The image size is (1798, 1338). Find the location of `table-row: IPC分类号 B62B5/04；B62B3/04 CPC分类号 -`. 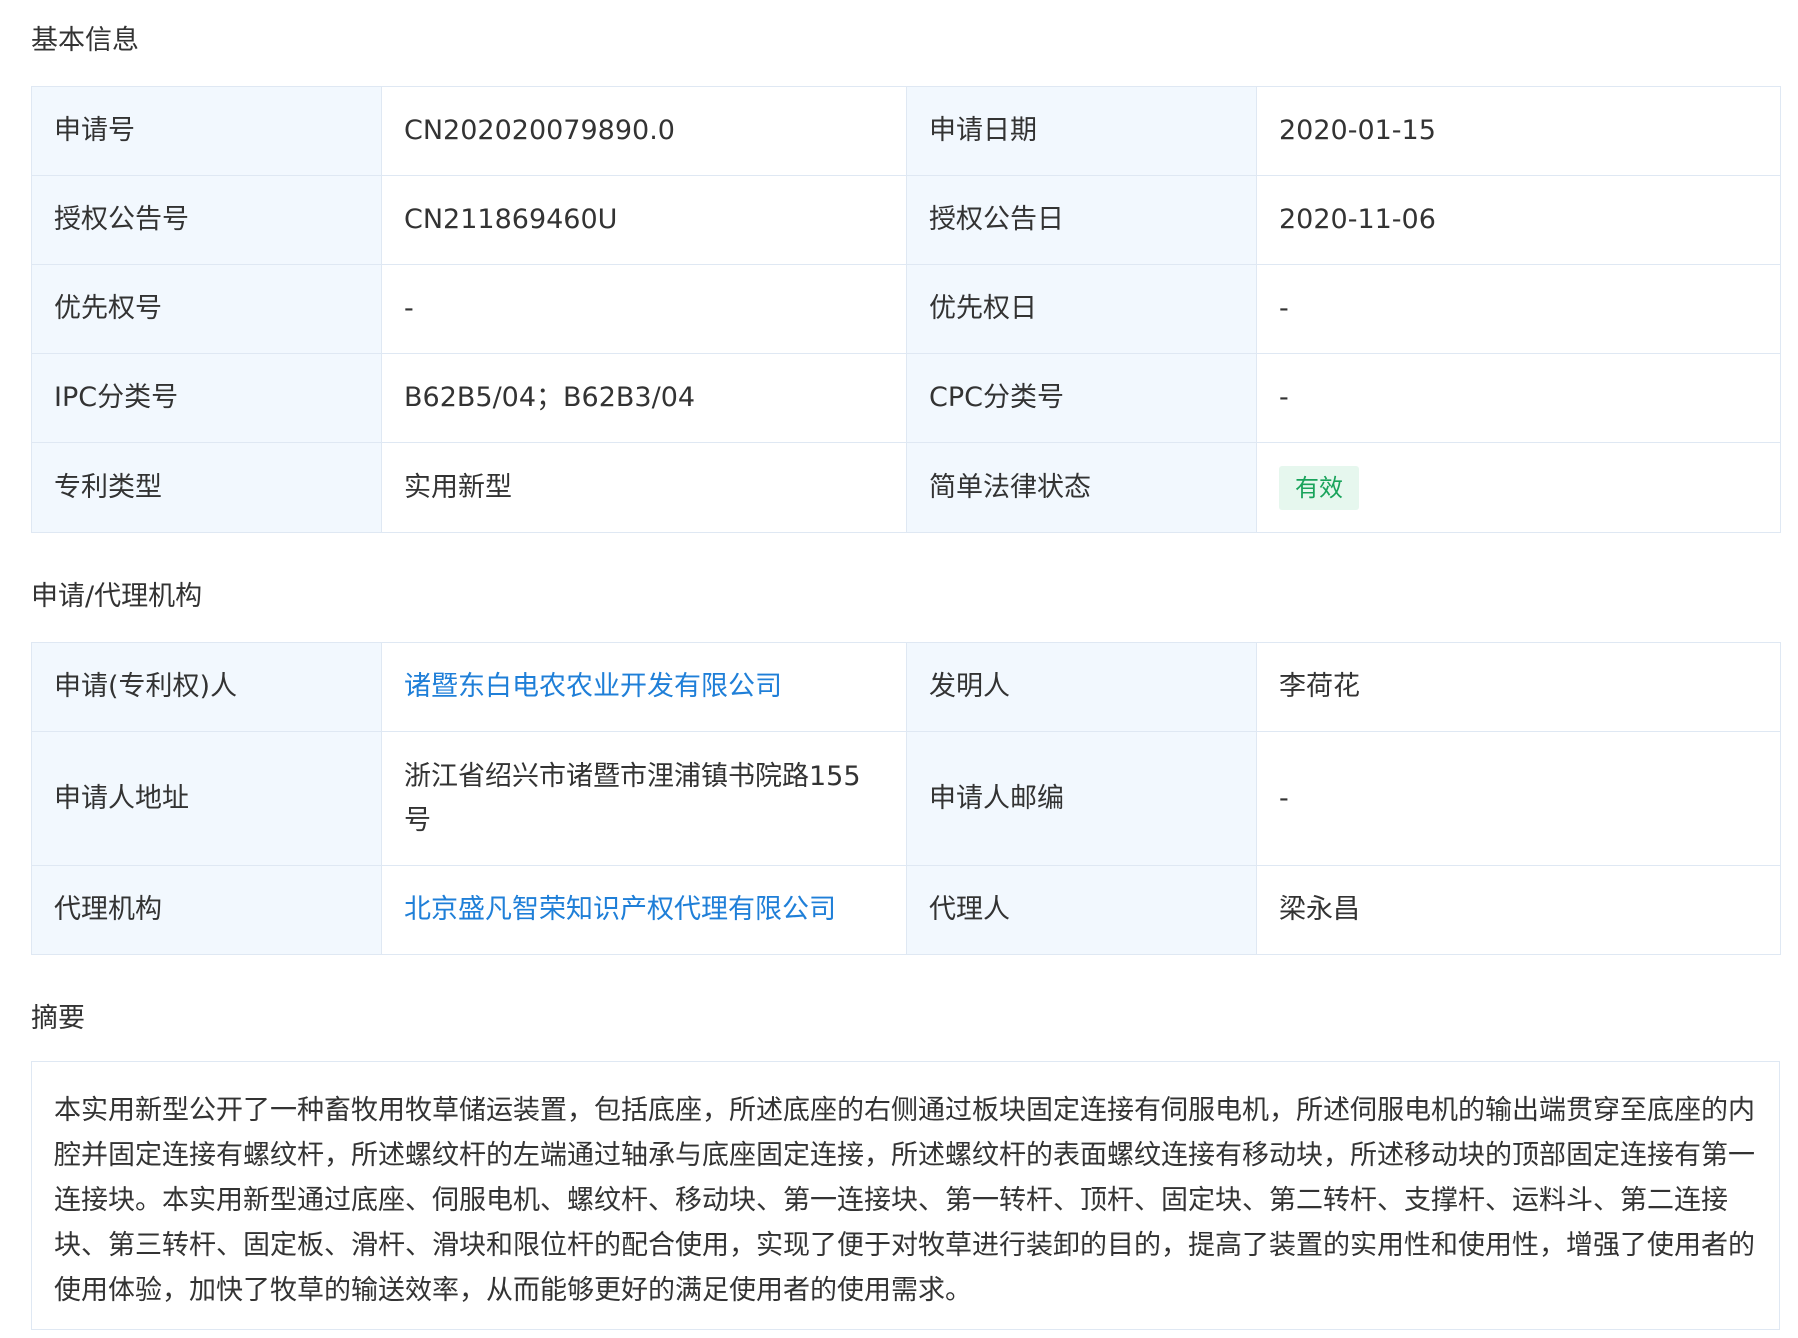

table-row: IPC分类号 B62B5/04；B62B3/04 CPC分类号 - is located at coordinates (906, 398).